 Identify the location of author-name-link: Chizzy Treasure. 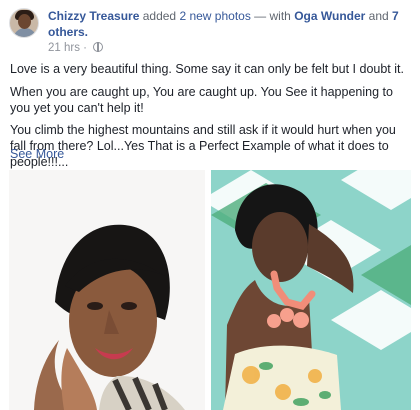
(93, 16).